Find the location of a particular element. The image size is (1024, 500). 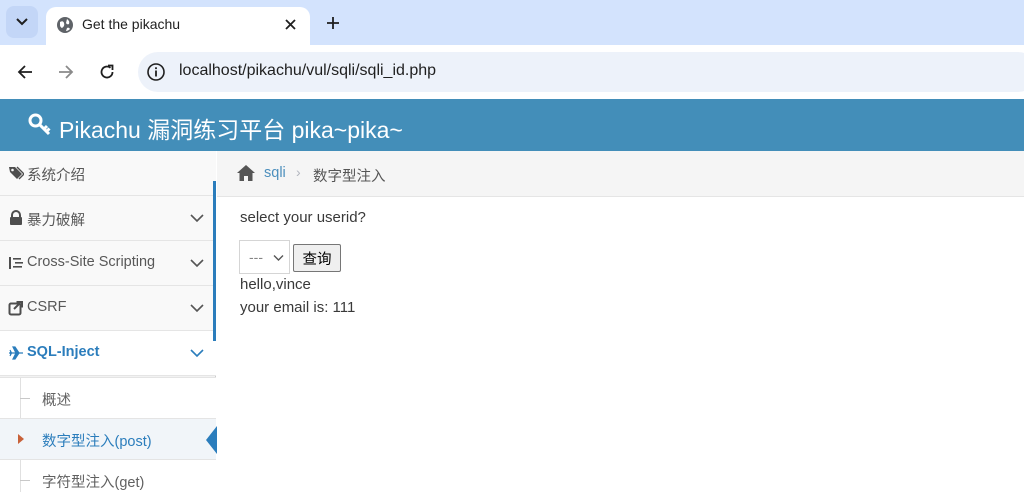

submenu-item-numeric-post: 数字型注入(post) is located at coordinates (108, 438).